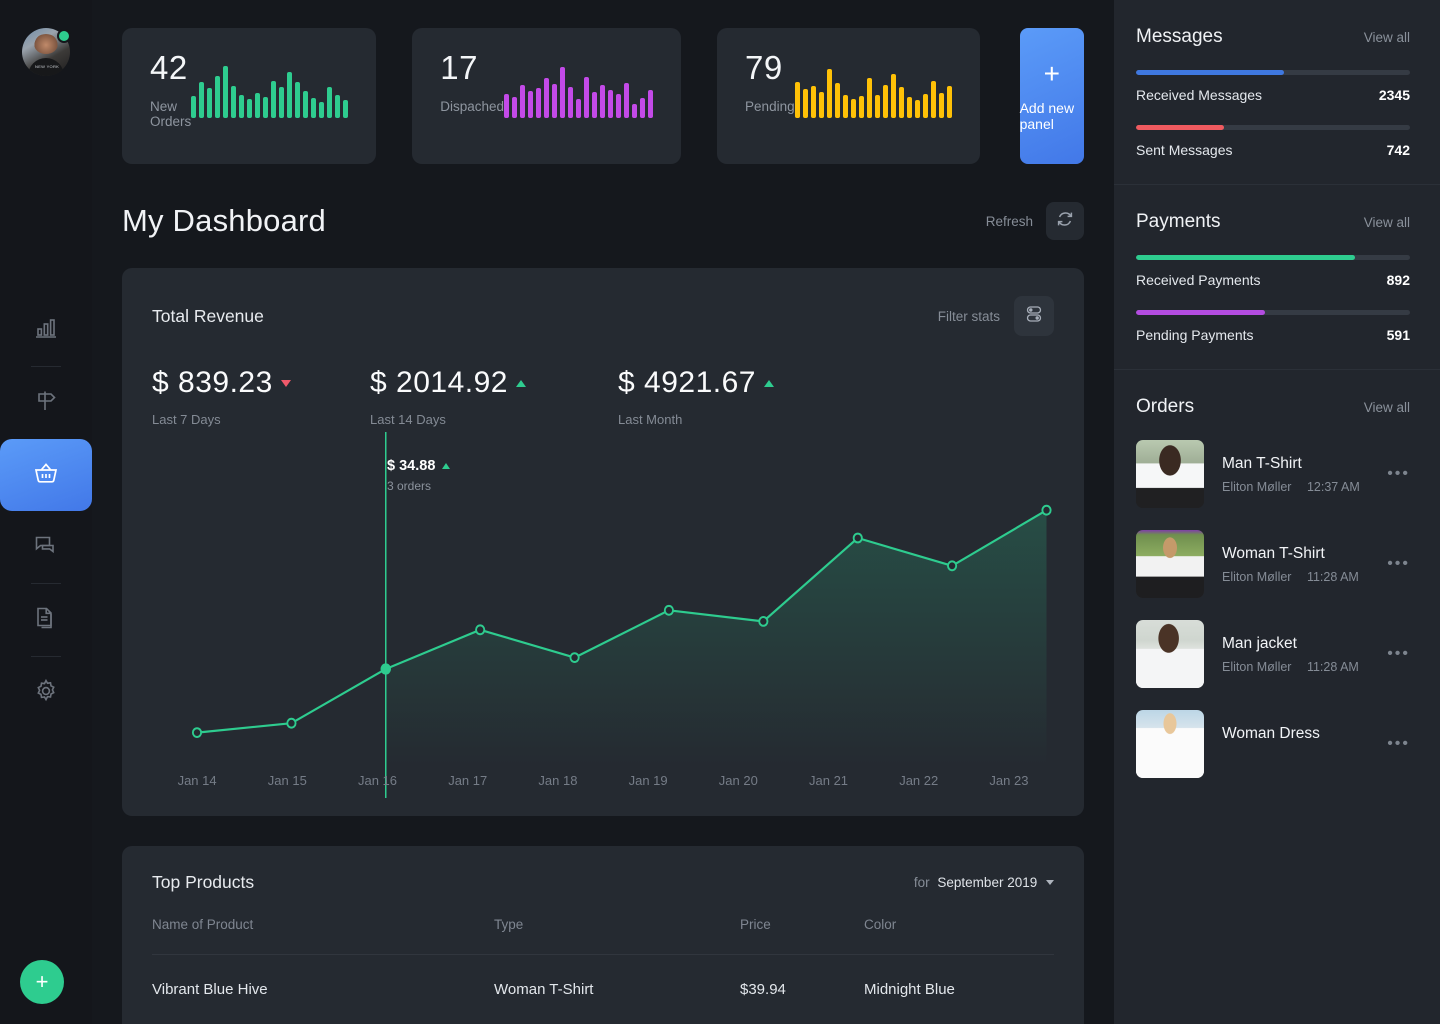 Image resolution: width=1440 pixels, height=1024 pixels. I want to click on refresh-button, so click(1065, 221).